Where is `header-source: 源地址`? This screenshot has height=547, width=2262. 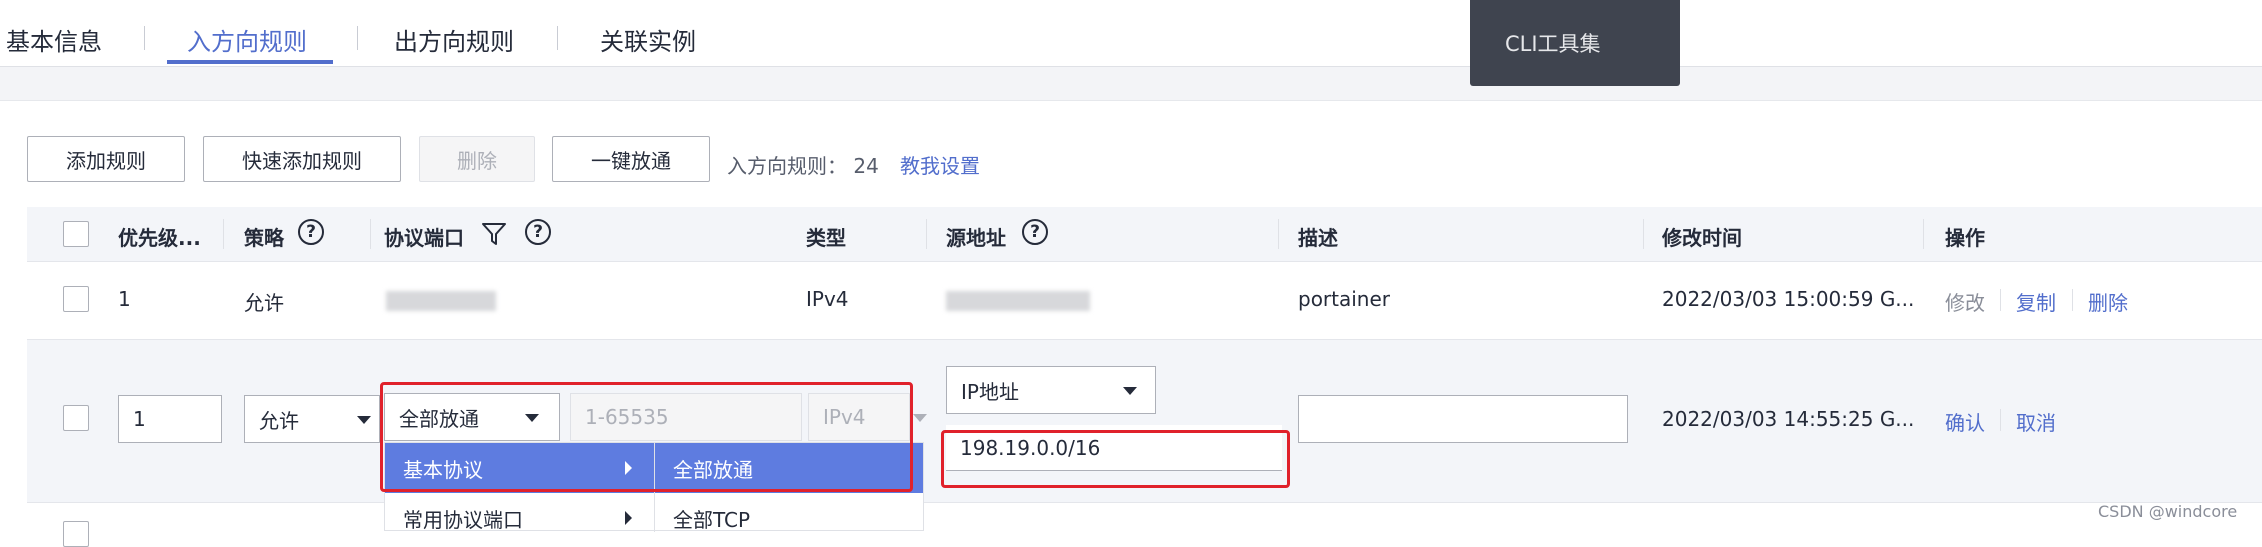 header-source: 源地址 is located at coordinates (976, 238).